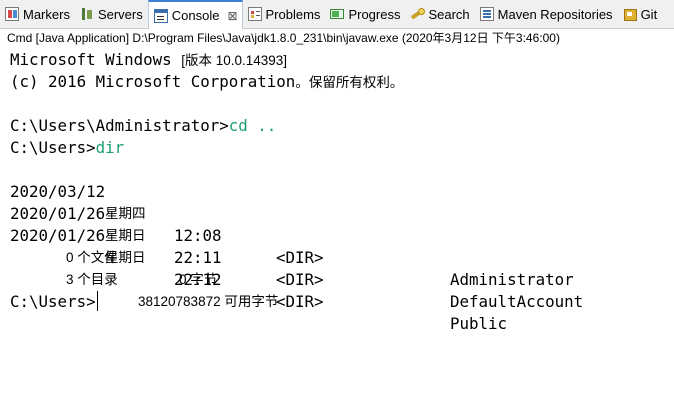 This screenshot has height=418, width=674. What do you see at coordinates (110, 147) in the screenshot?
I see `command-text: dir` at bounding box center [110, 147].